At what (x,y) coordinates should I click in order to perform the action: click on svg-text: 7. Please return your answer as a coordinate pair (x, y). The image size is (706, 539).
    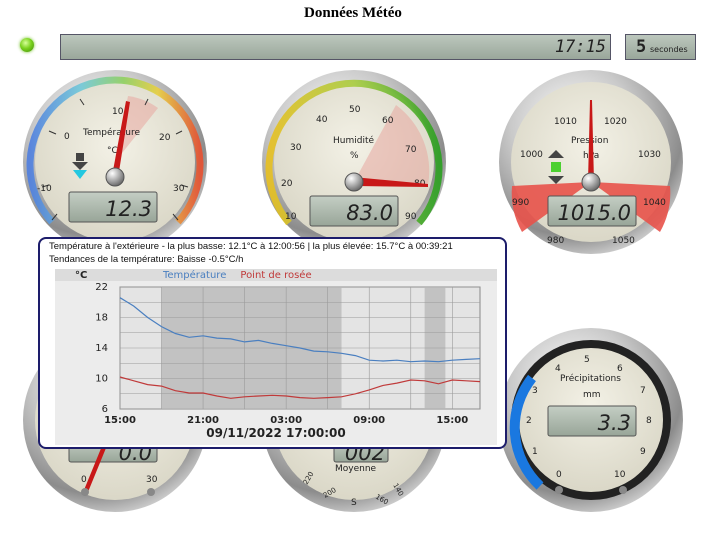
    Looking at the image, I should click on (643, 391).